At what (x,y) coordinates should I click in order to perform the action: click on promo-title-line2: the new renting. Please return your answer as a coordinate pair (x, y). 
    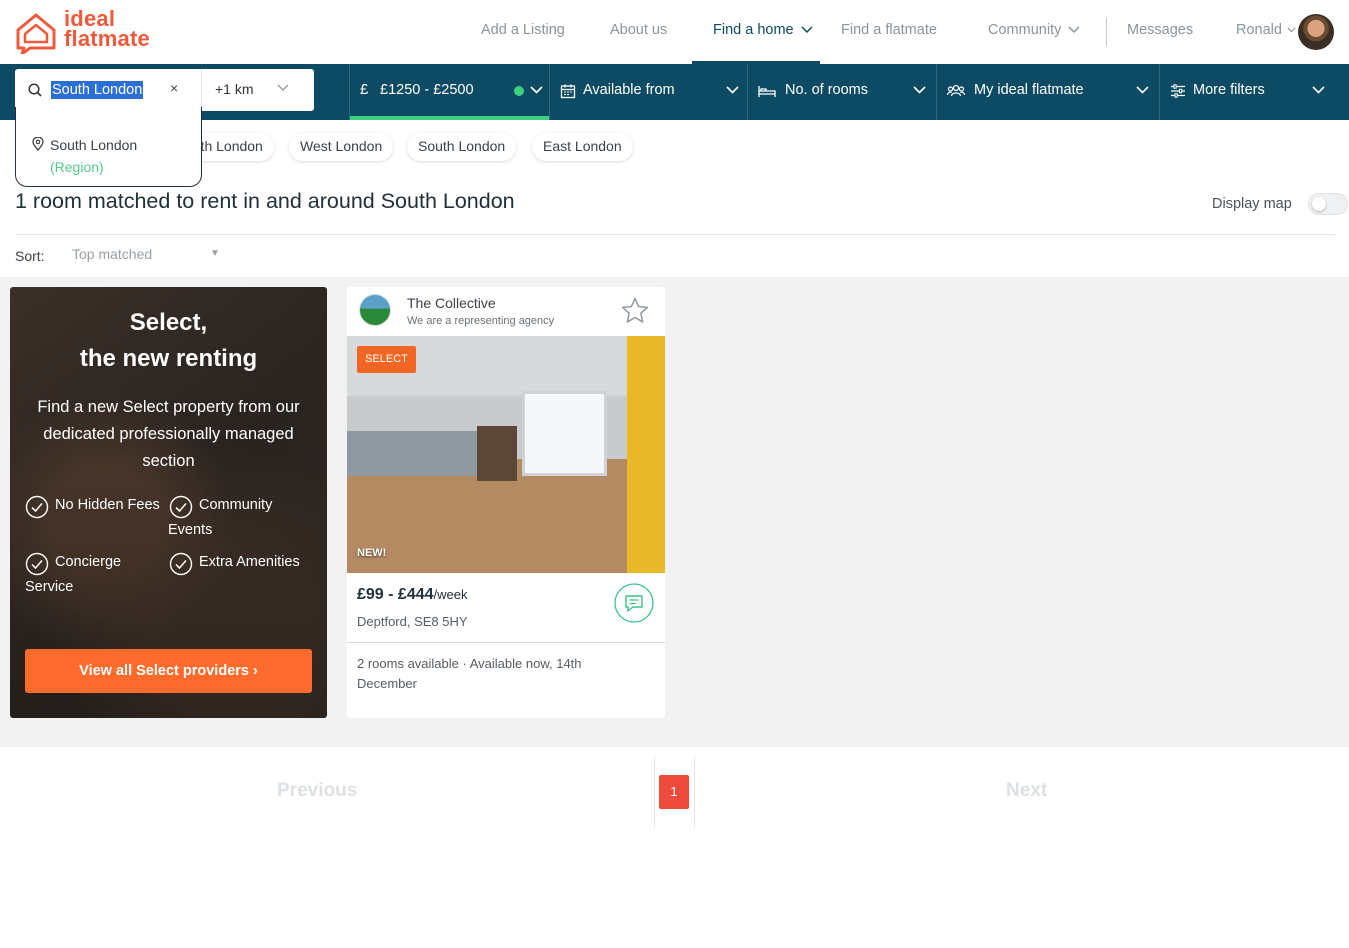
    Looking at the image, I should click on (168, 358).